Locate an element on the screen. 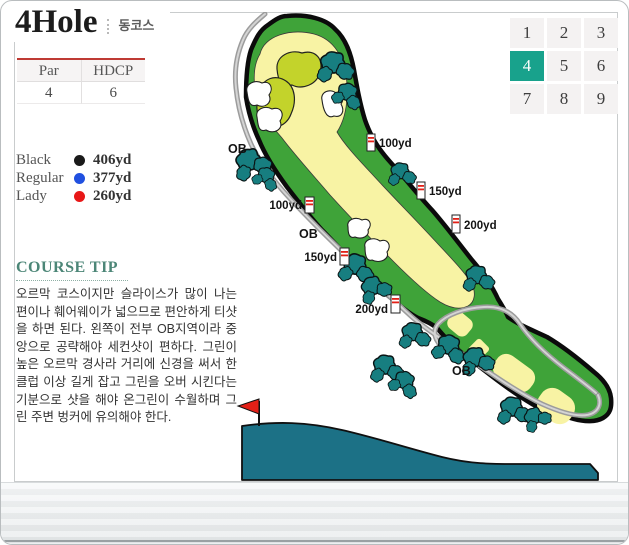 The width and height of the screenshot is (629, 545). tee-row-black: Black 406yd is located at coordinates (73, 160).